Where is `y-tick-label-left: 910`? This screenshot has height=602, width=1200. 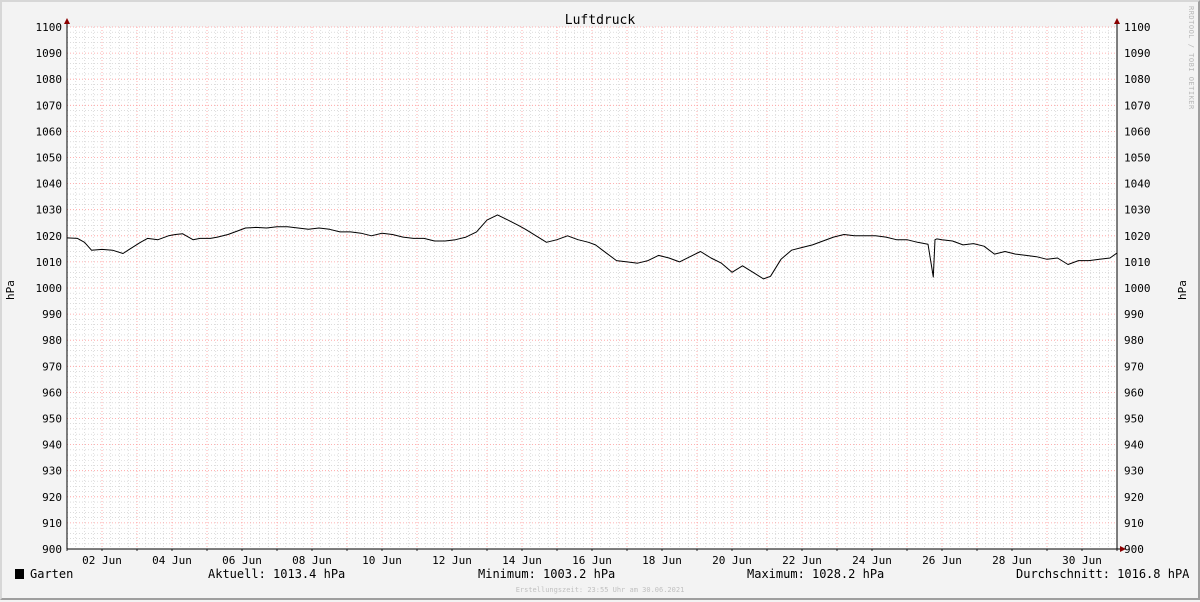 y-tick-label-left: 910 is located at coordinates (52, 523).